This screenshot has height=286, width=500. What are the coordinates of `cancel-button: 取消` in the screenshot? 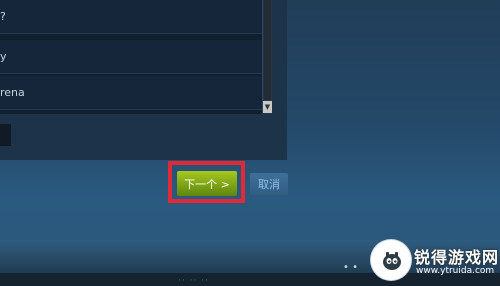 It's located at (269, 184).